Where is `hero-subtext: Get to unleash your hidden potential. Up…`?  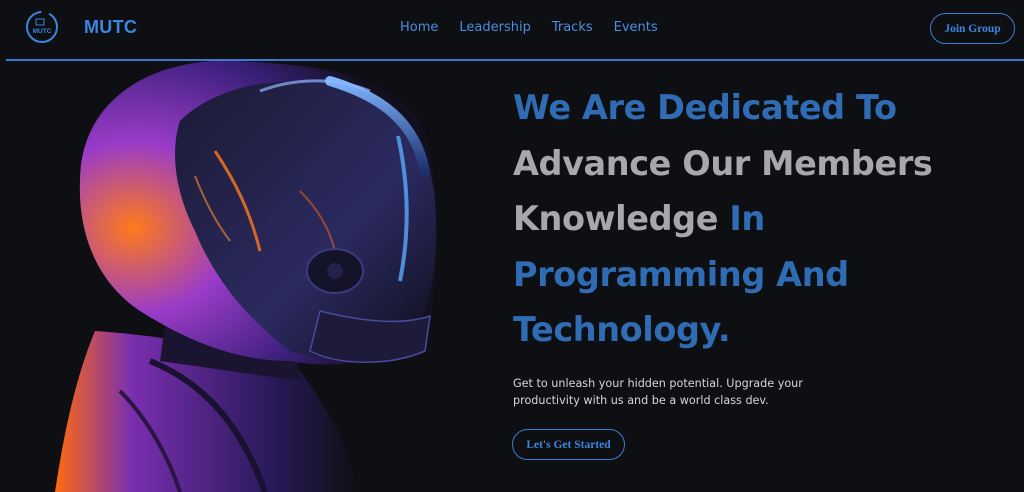 hero-subtext: Get to unleash your hidden potential. Up… is located at coordinates (658, 392).